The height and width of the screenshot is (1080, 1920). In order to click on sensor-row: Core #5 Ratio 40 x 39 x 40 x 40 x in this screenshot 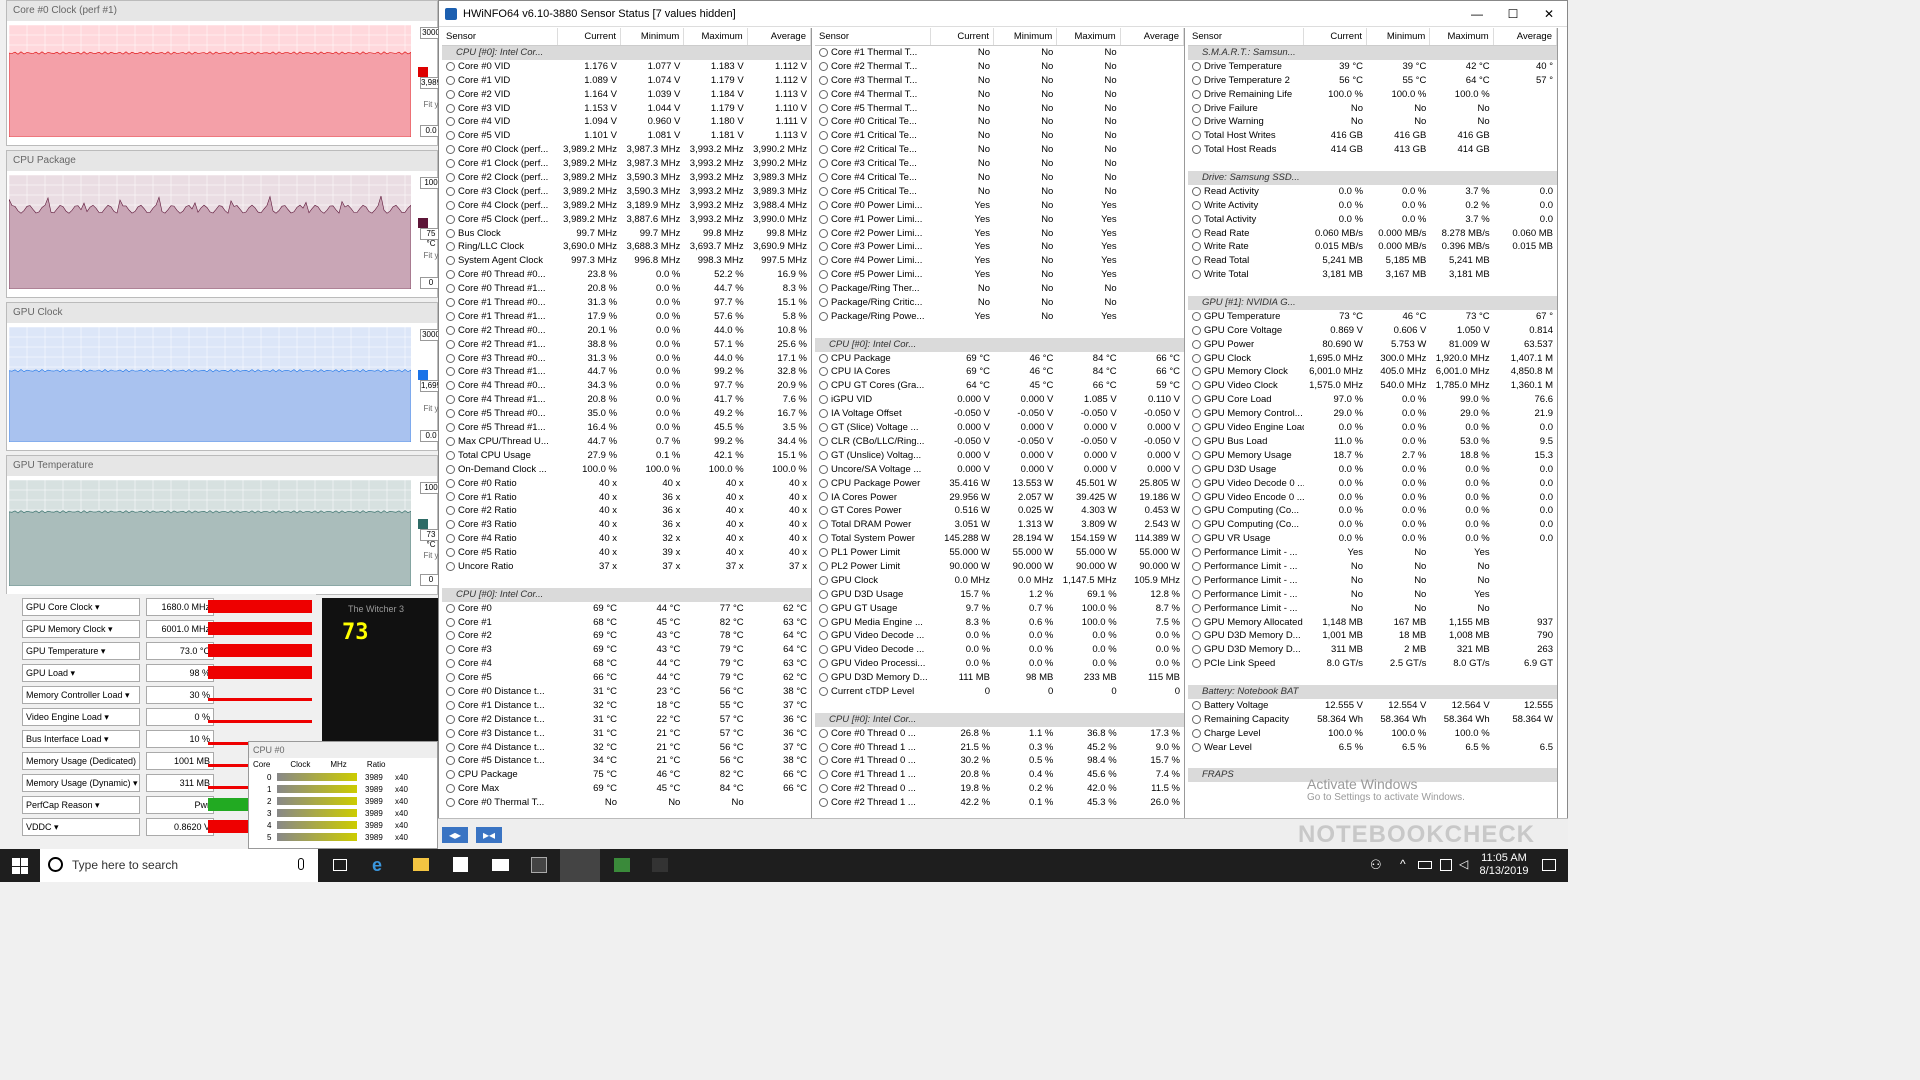, I will do `click(626, 553)`.